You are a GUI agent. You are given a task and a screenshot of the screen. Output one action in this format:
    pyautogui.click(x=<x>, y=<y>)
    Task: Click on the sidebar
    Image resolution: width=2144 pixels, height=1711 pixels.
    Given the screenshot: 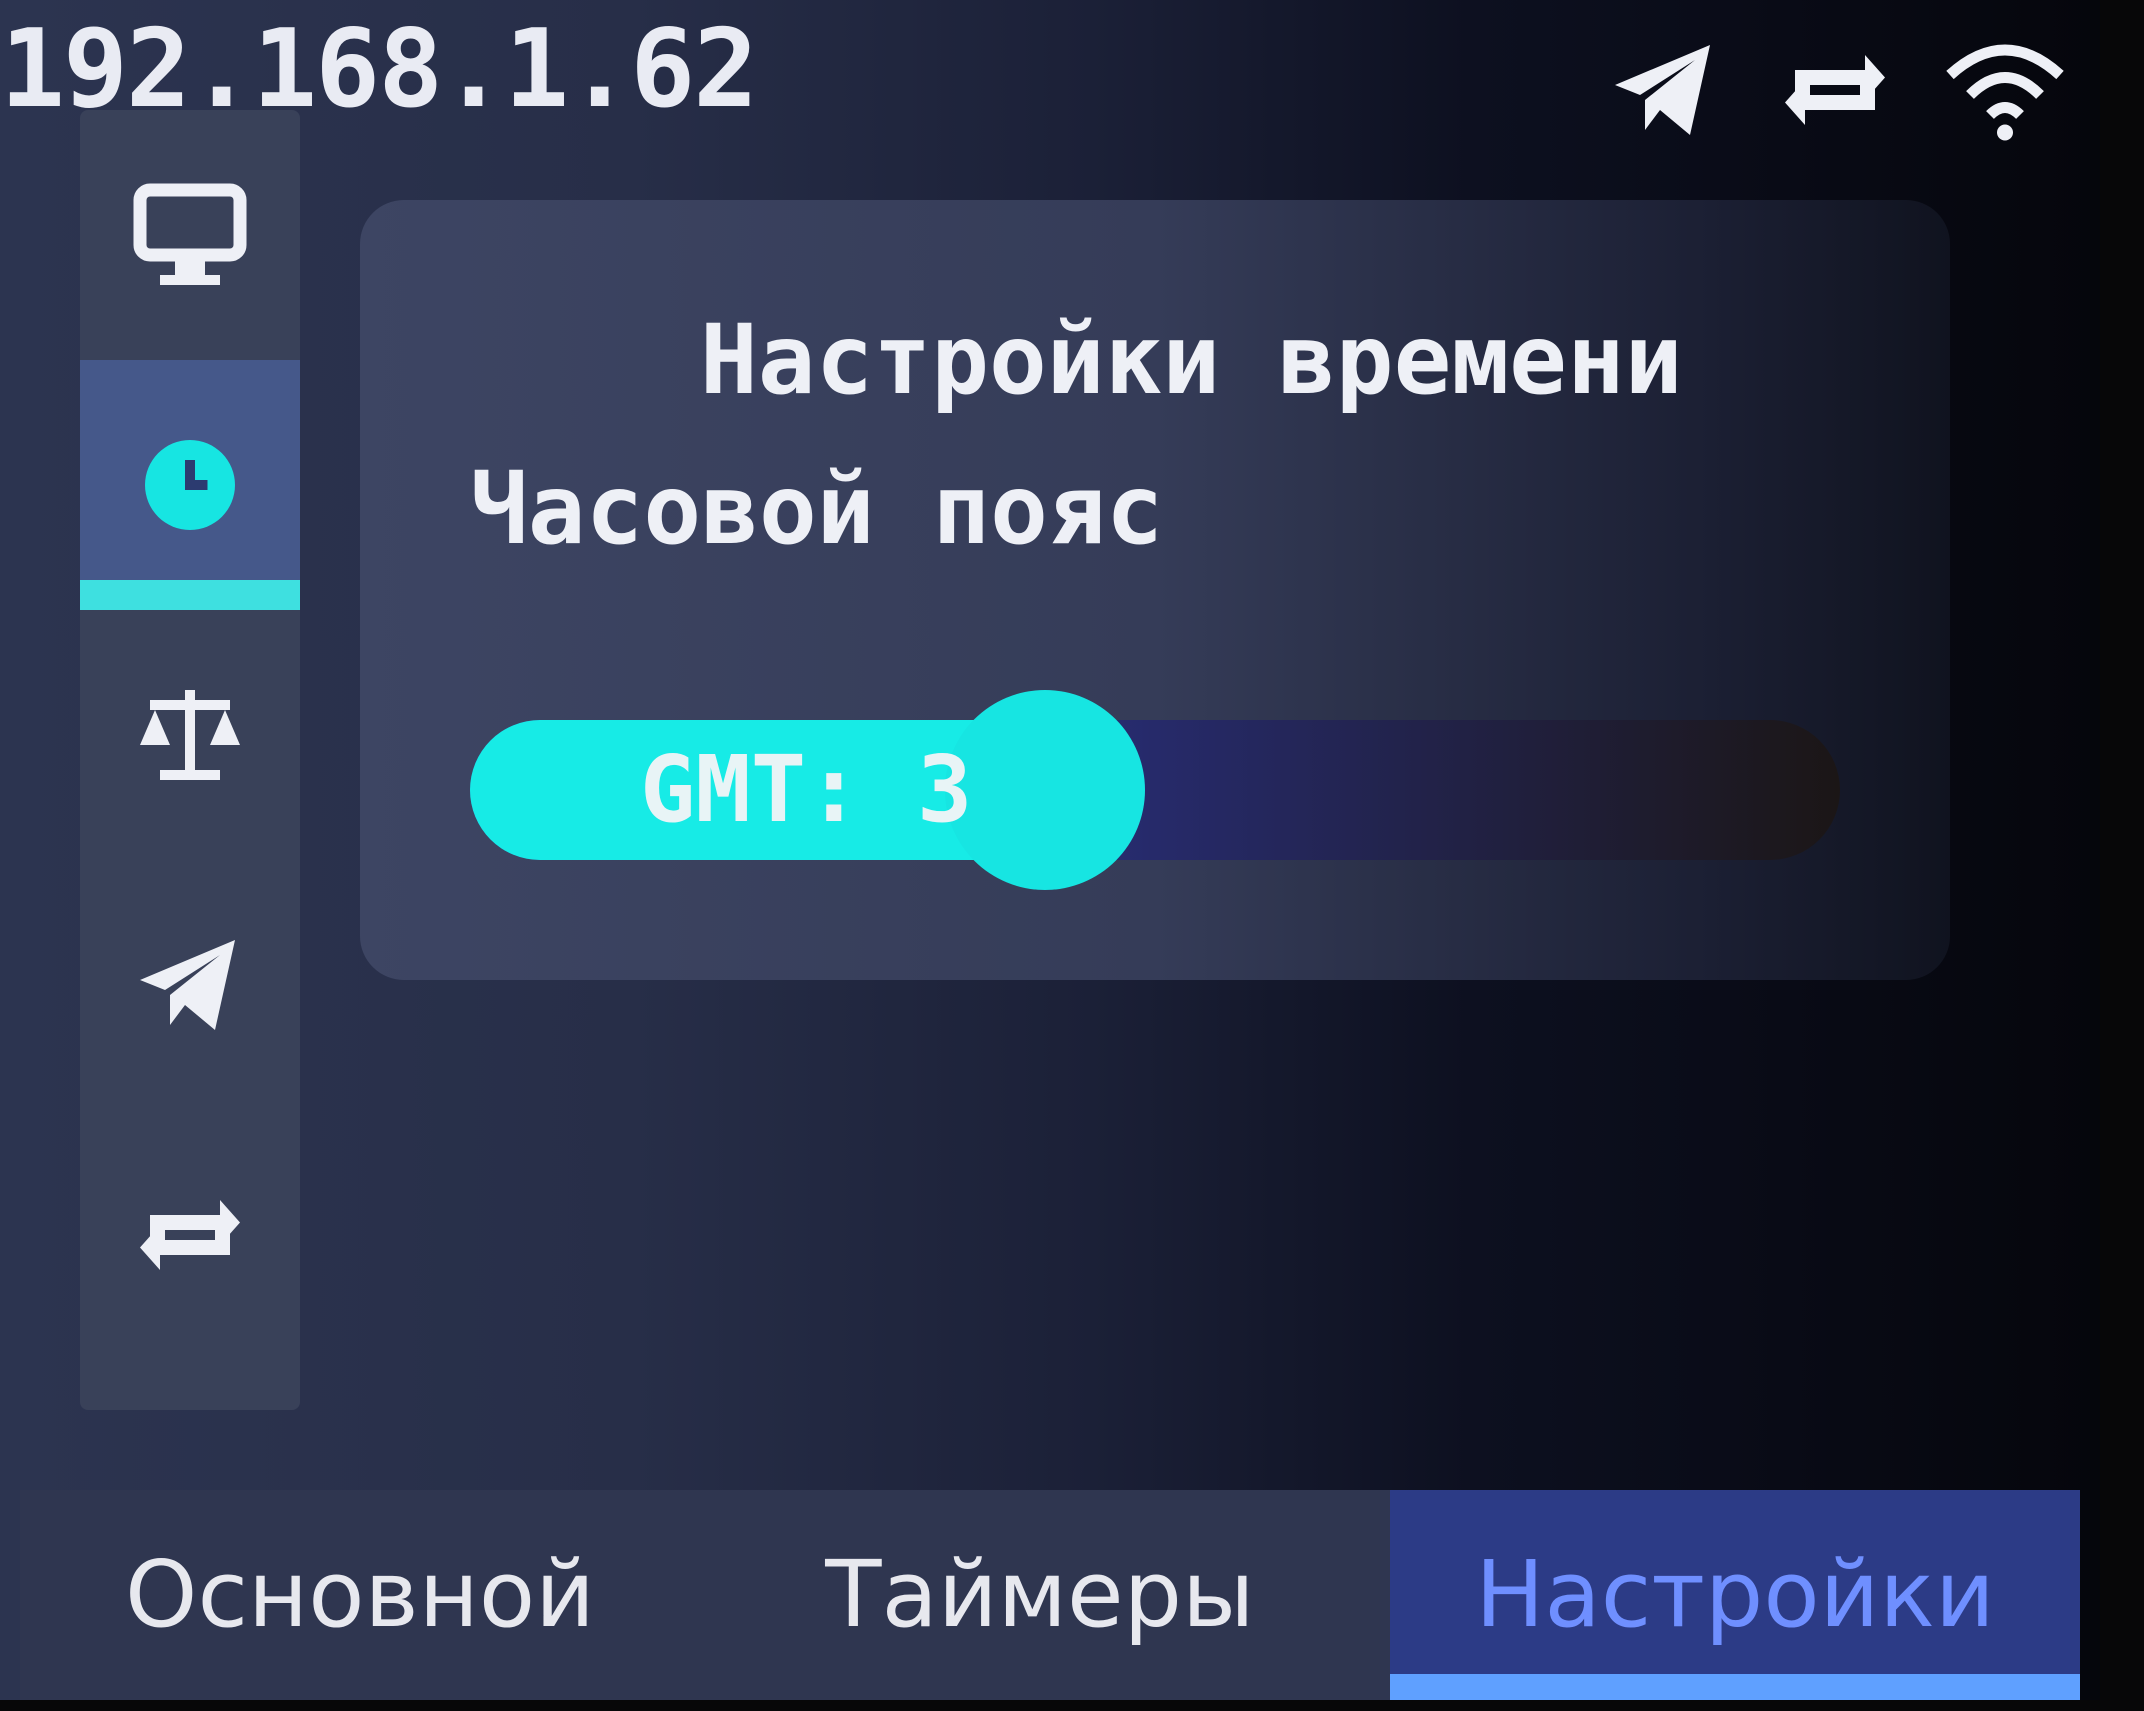 What is the action you would take?
    pyautogui.click(x=190, y=760)
    